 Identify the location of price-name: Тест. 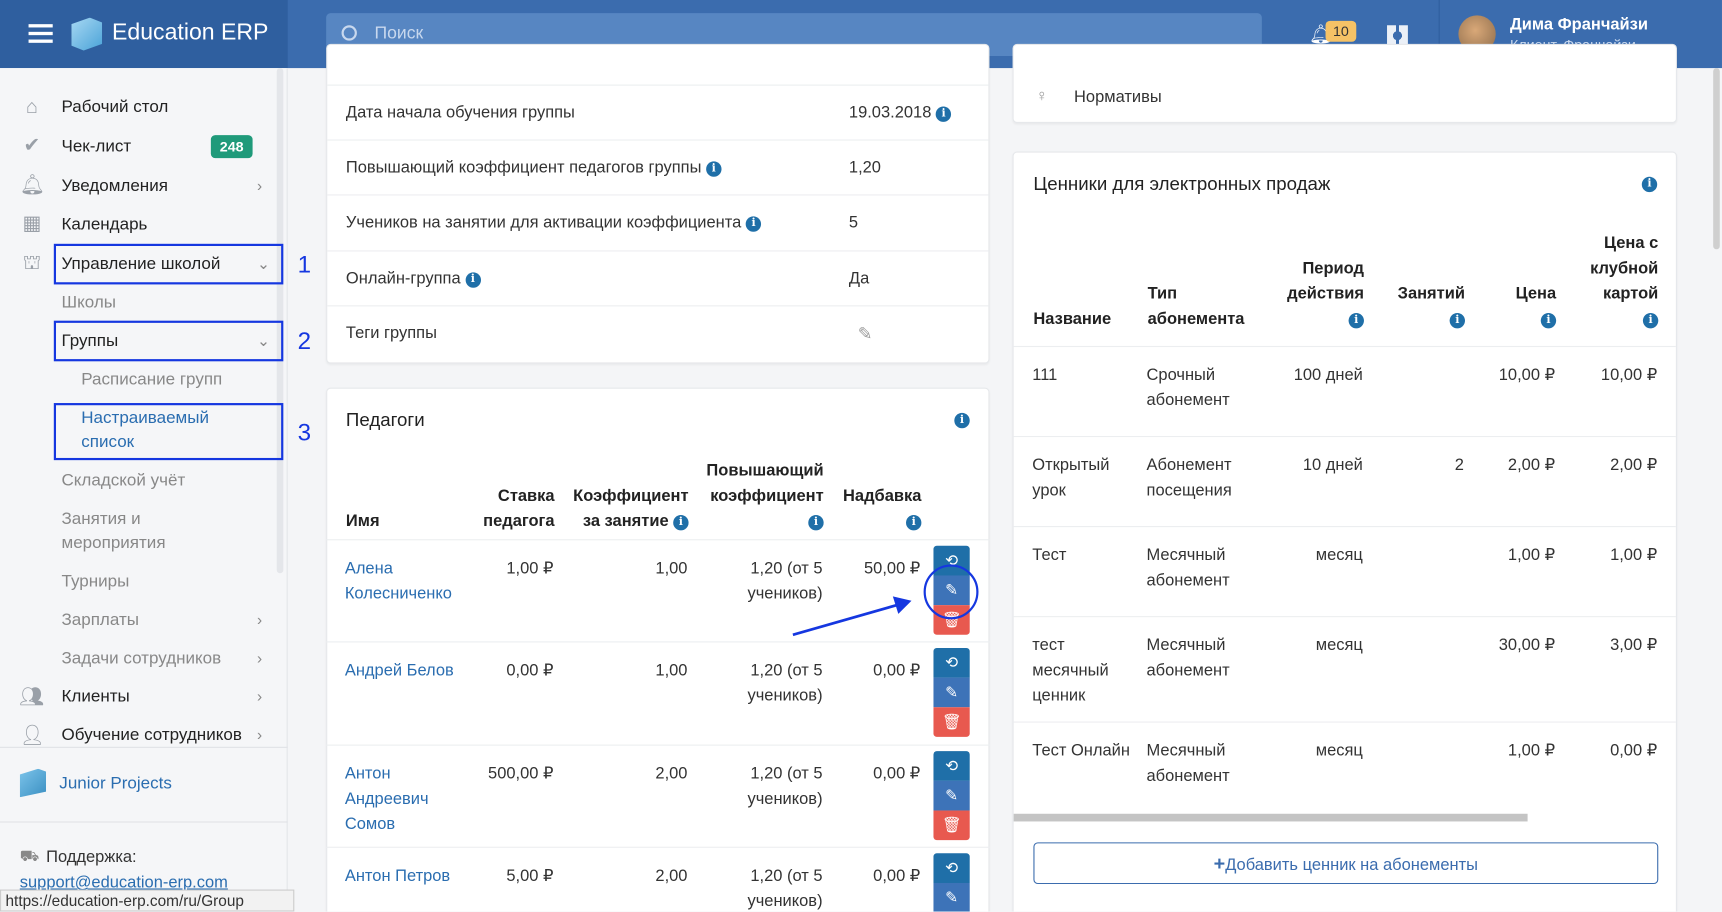
(1049, 555).